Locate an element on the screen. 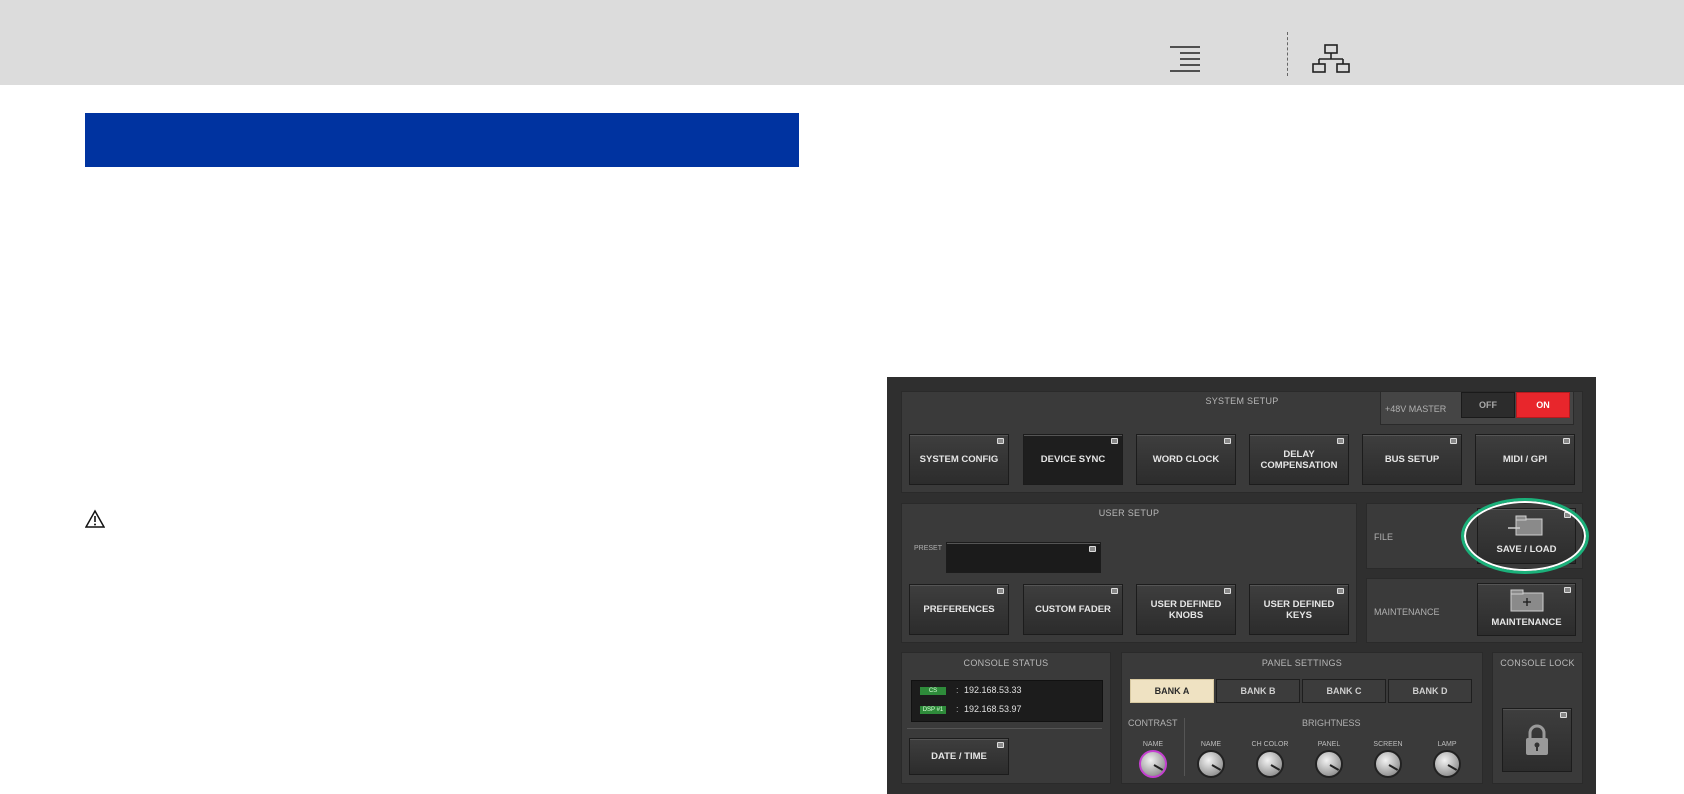  brightness-label: BRIGHTNESS is located at coordinates (1331, 723).